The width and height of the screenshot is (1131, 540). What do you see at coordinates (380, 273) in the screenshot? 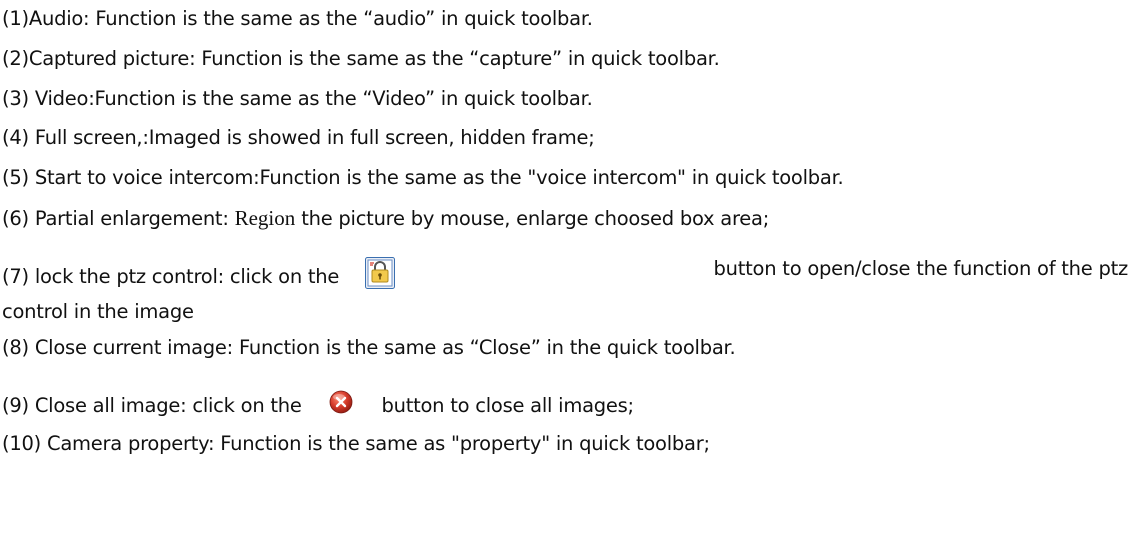
I see `lock-icon` at bounding box center [380, 273].